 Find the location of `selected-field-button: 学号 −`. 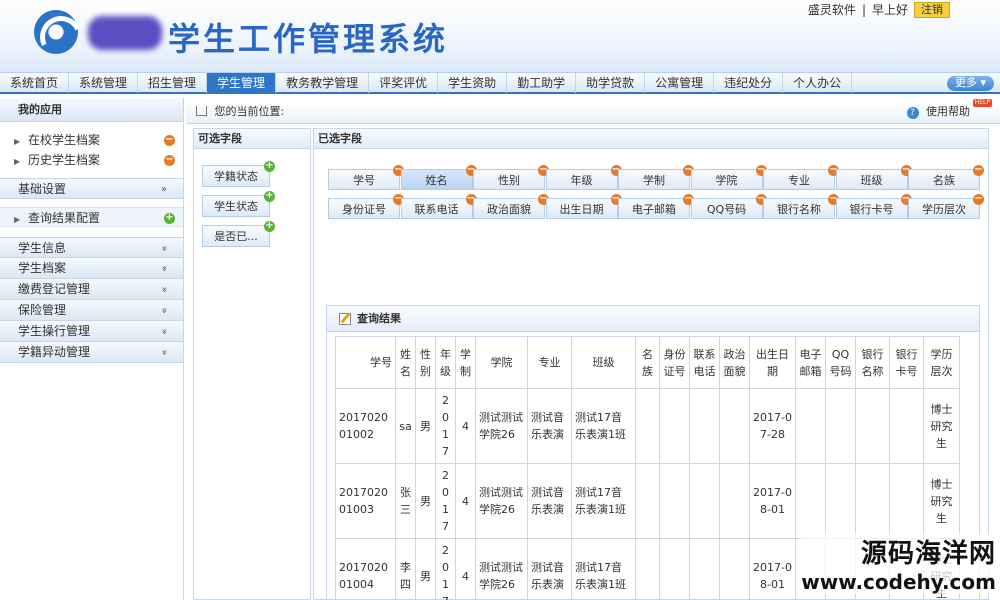

selected-field-button: 学号 − is located at coordinates (366, 177).